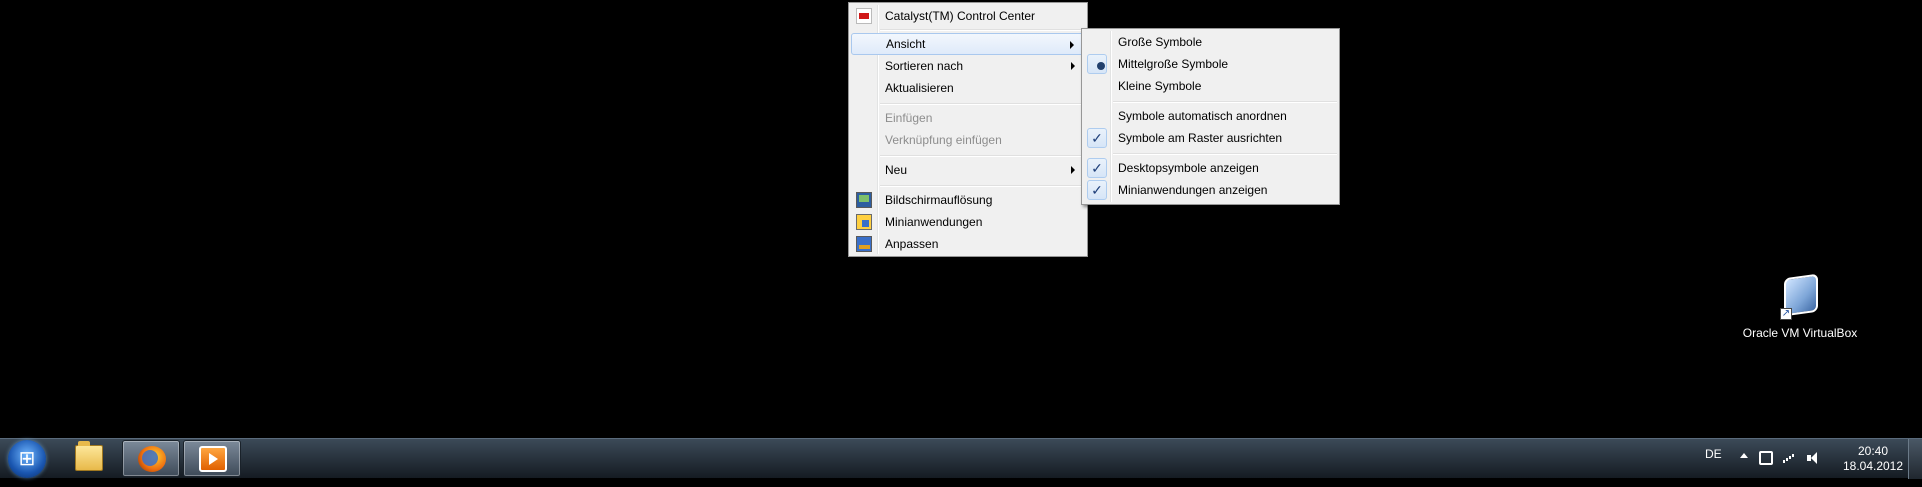 The image size is (1922, 487). I want to click on menu-item-new: Neu, so click(968, 170).